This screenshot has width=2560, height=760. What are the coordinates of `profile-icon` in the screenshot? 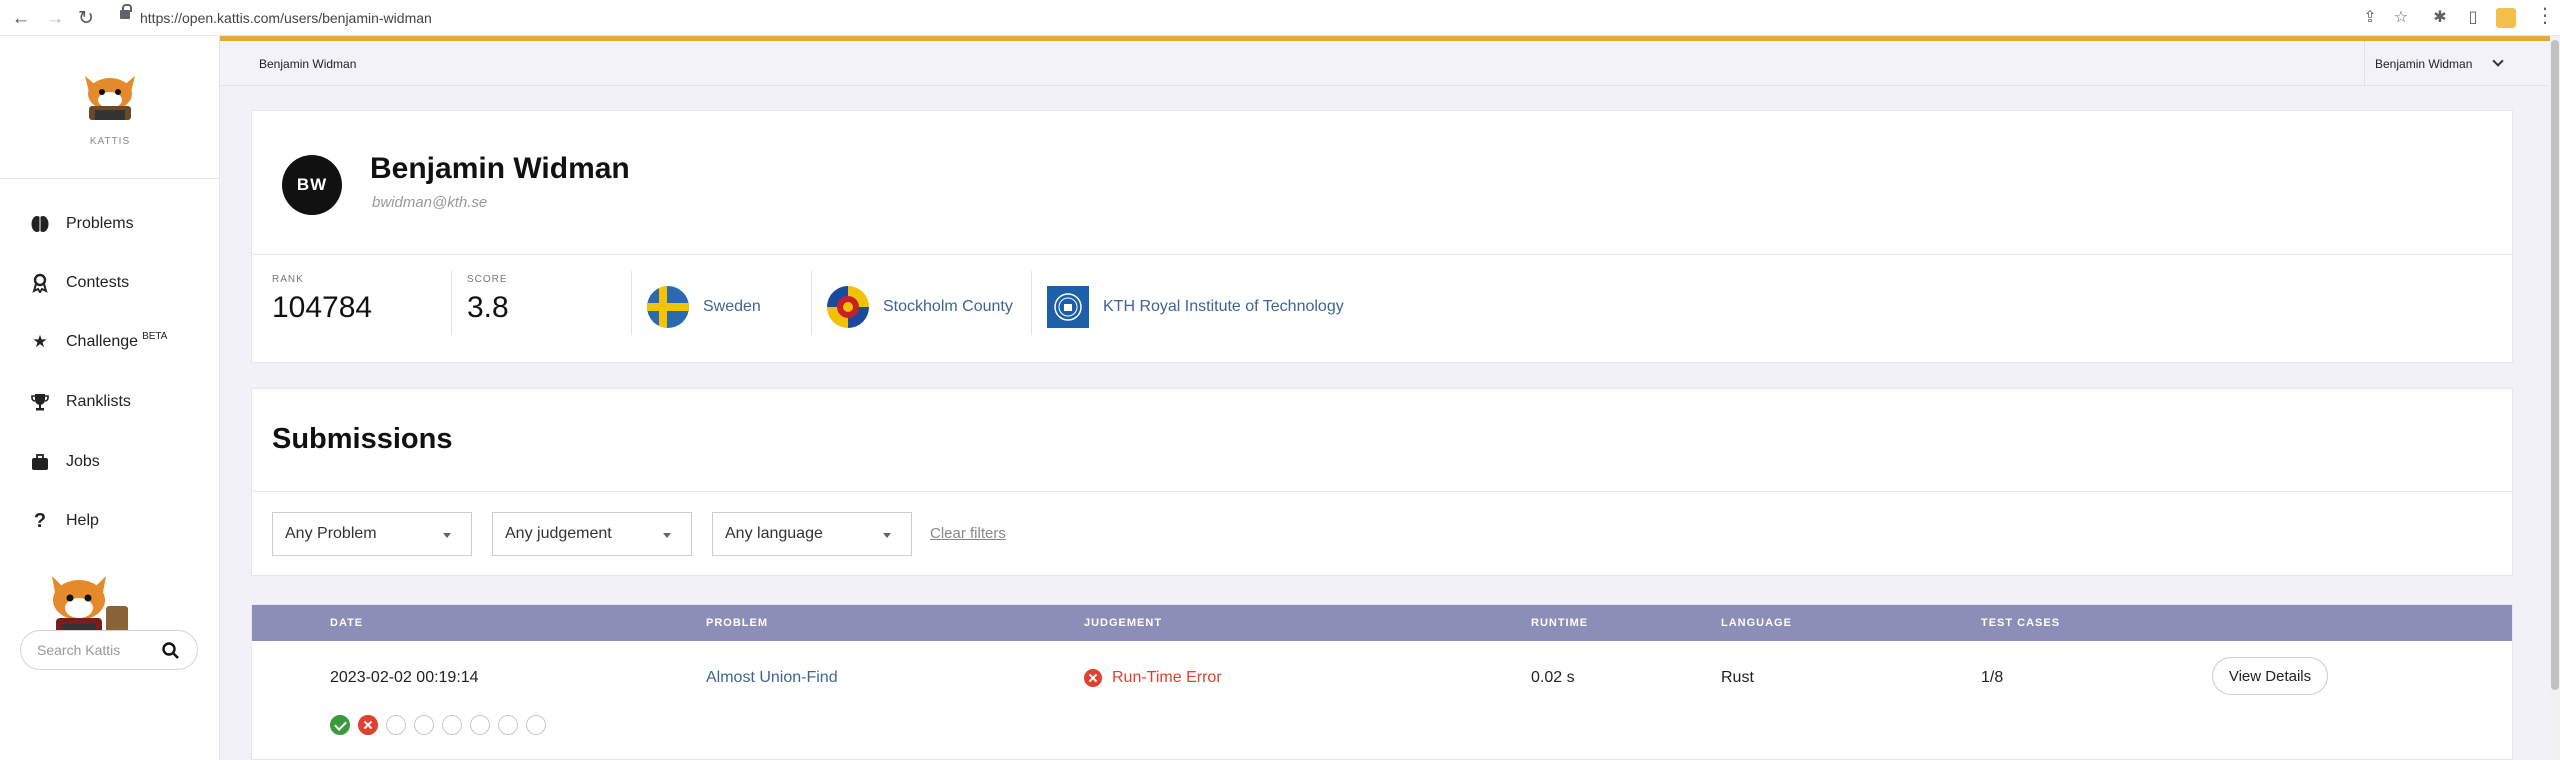 It's located at (2506, 18).